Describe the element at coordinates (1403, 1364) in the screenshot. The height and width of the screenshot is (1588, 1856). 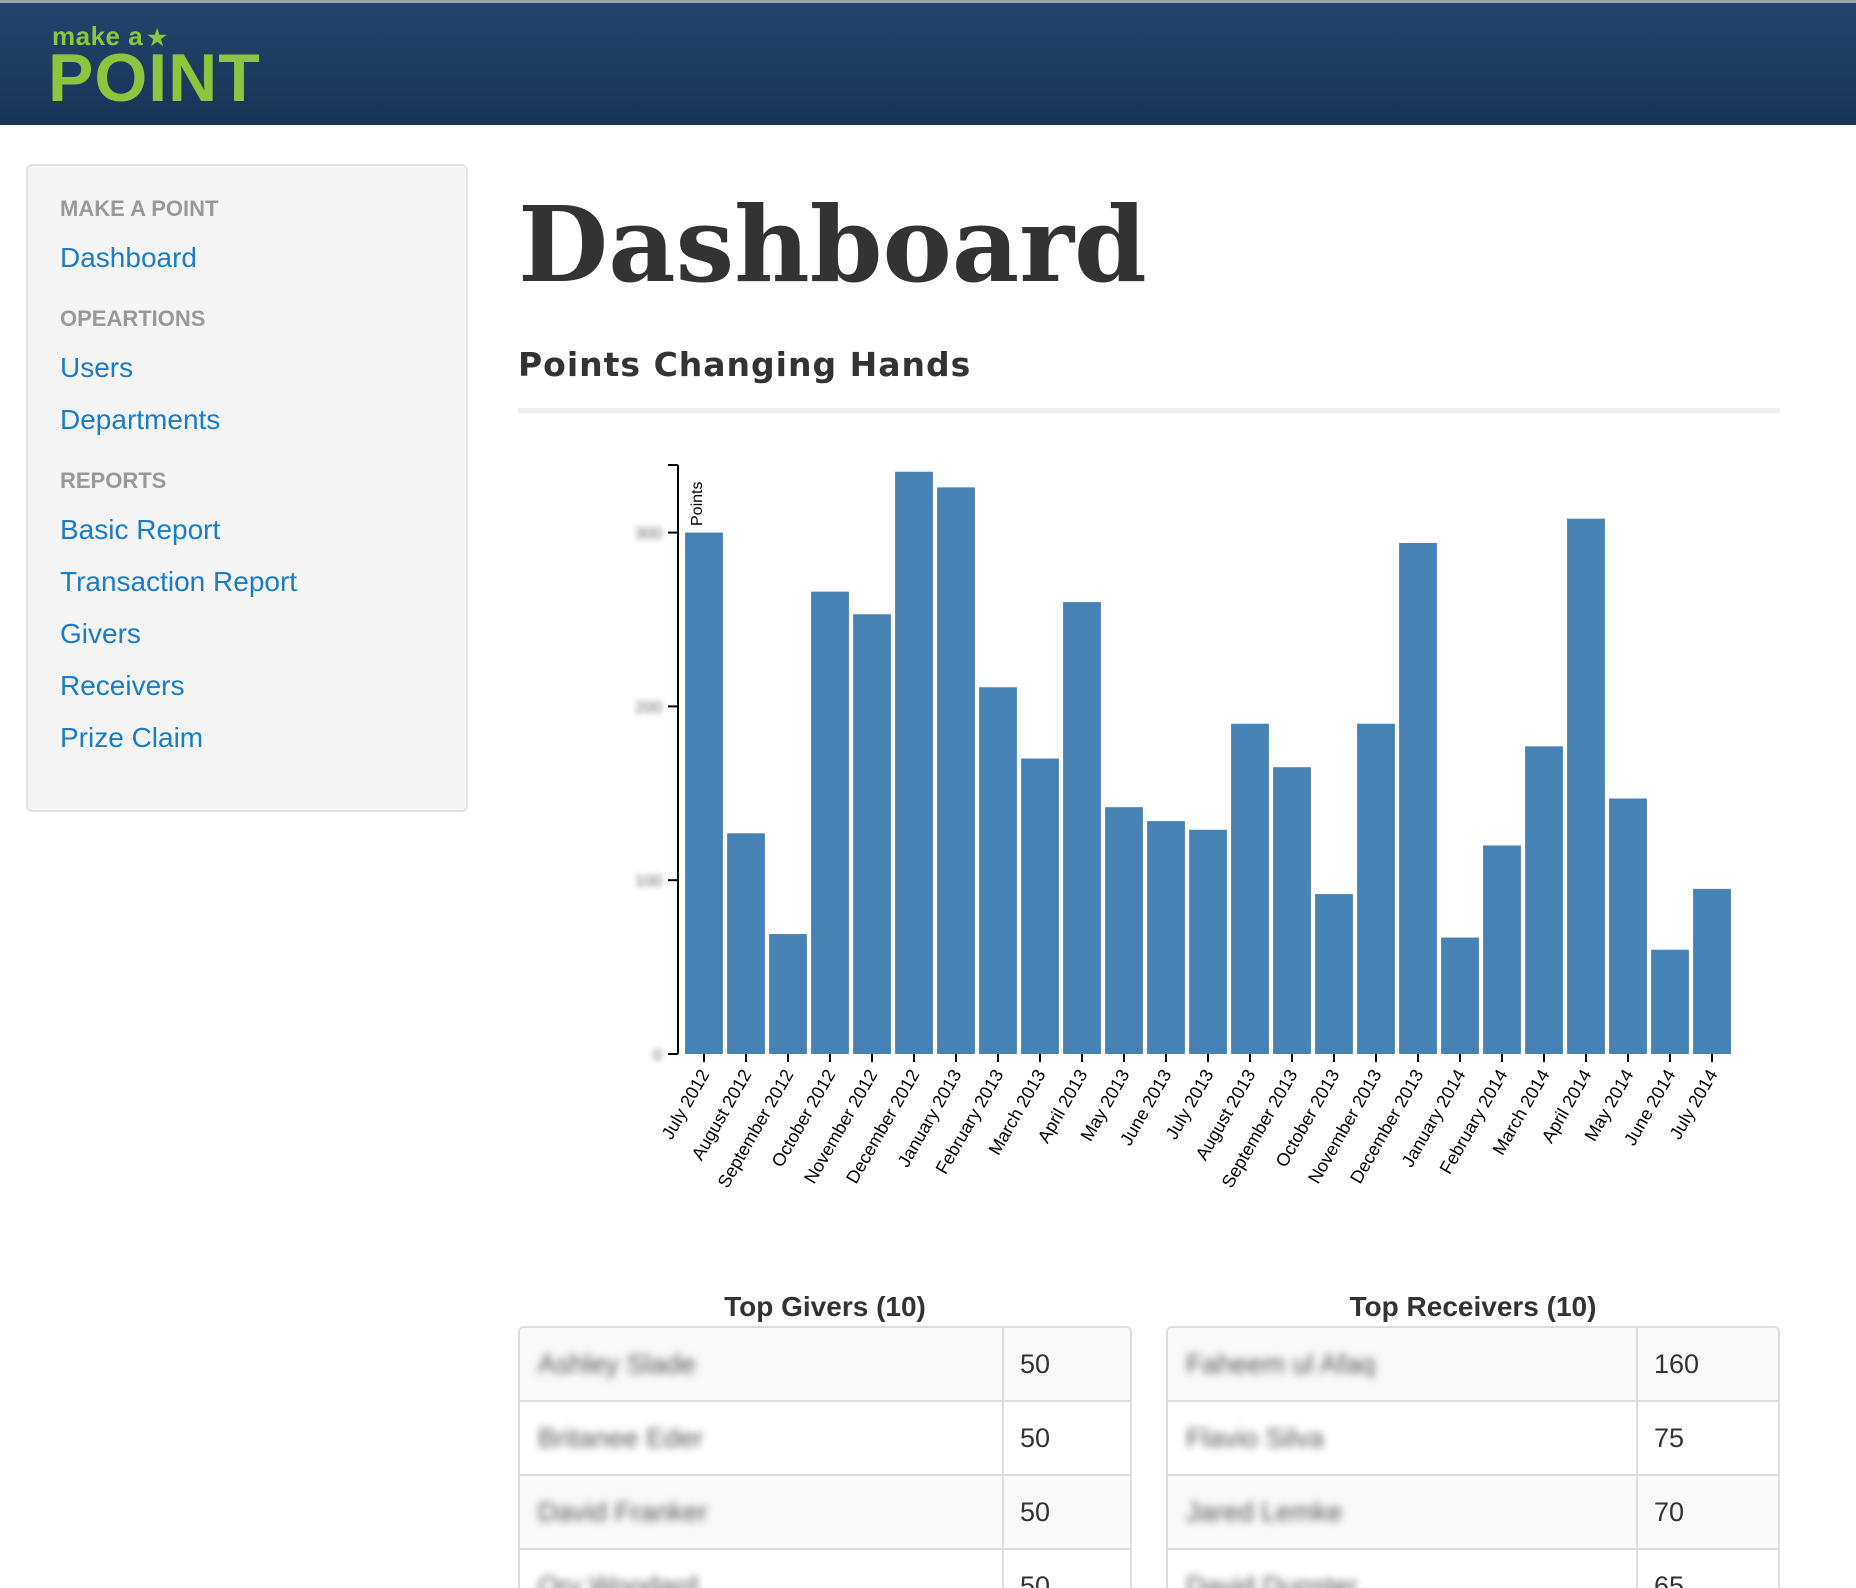
I see `receiver-name-cell: Faheem ul Afaq` at that location.